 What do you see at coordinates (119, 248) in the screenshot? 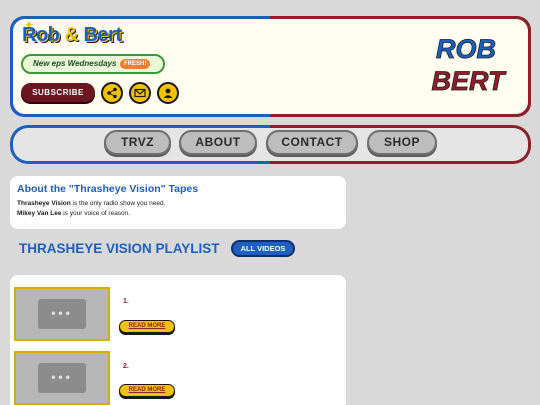
I see `playlist-title: THRASHEYE VISION PLAYLIST` at bounding box center [119, 248].